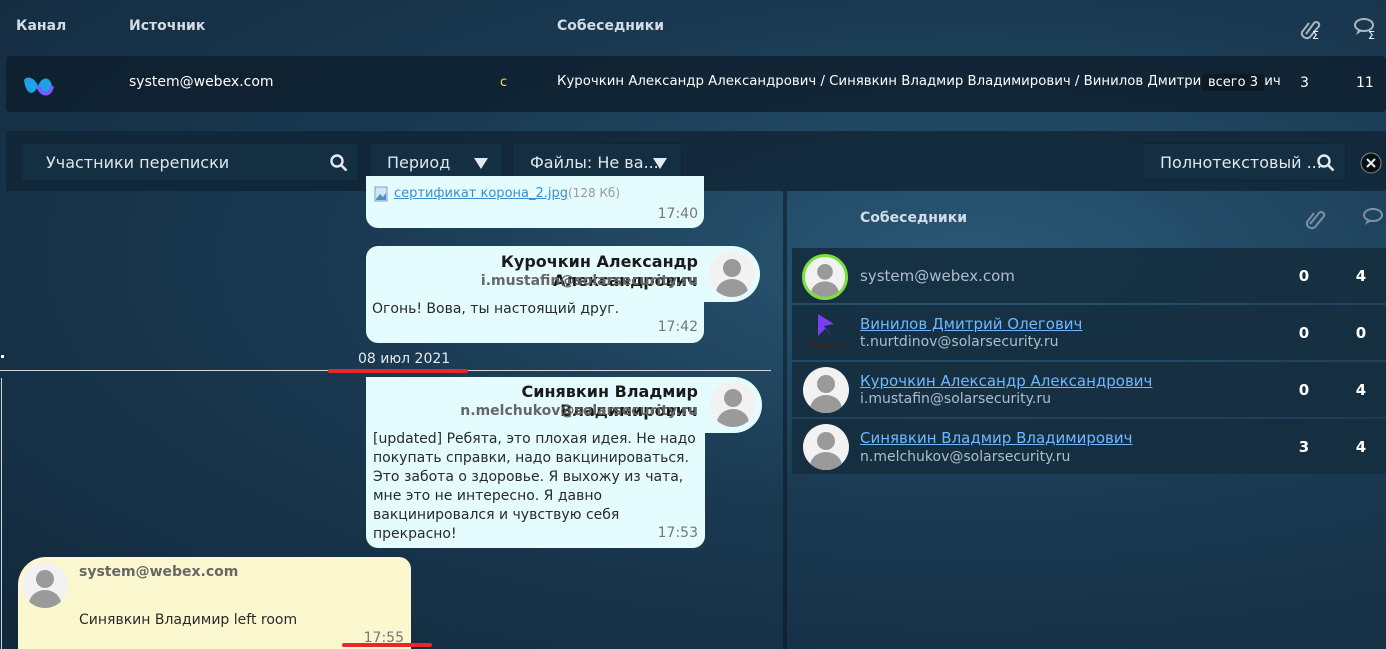 This screenshot has height=649, width=1386. Describe the element at coordinates (826, 330) in the screenshot. I see `company-logo-icon` at that location.